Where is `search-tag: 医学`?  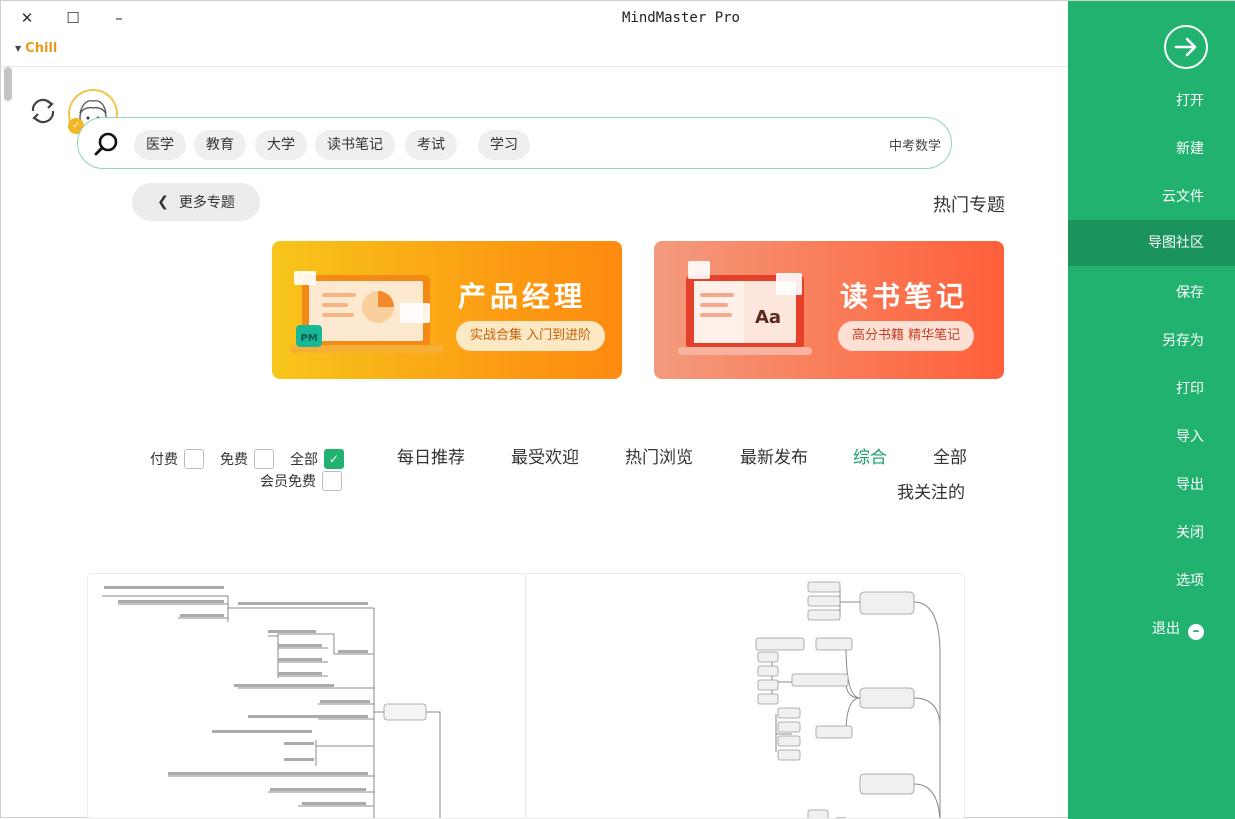
search-tag: 医学 is located at coordinates (160, 145).